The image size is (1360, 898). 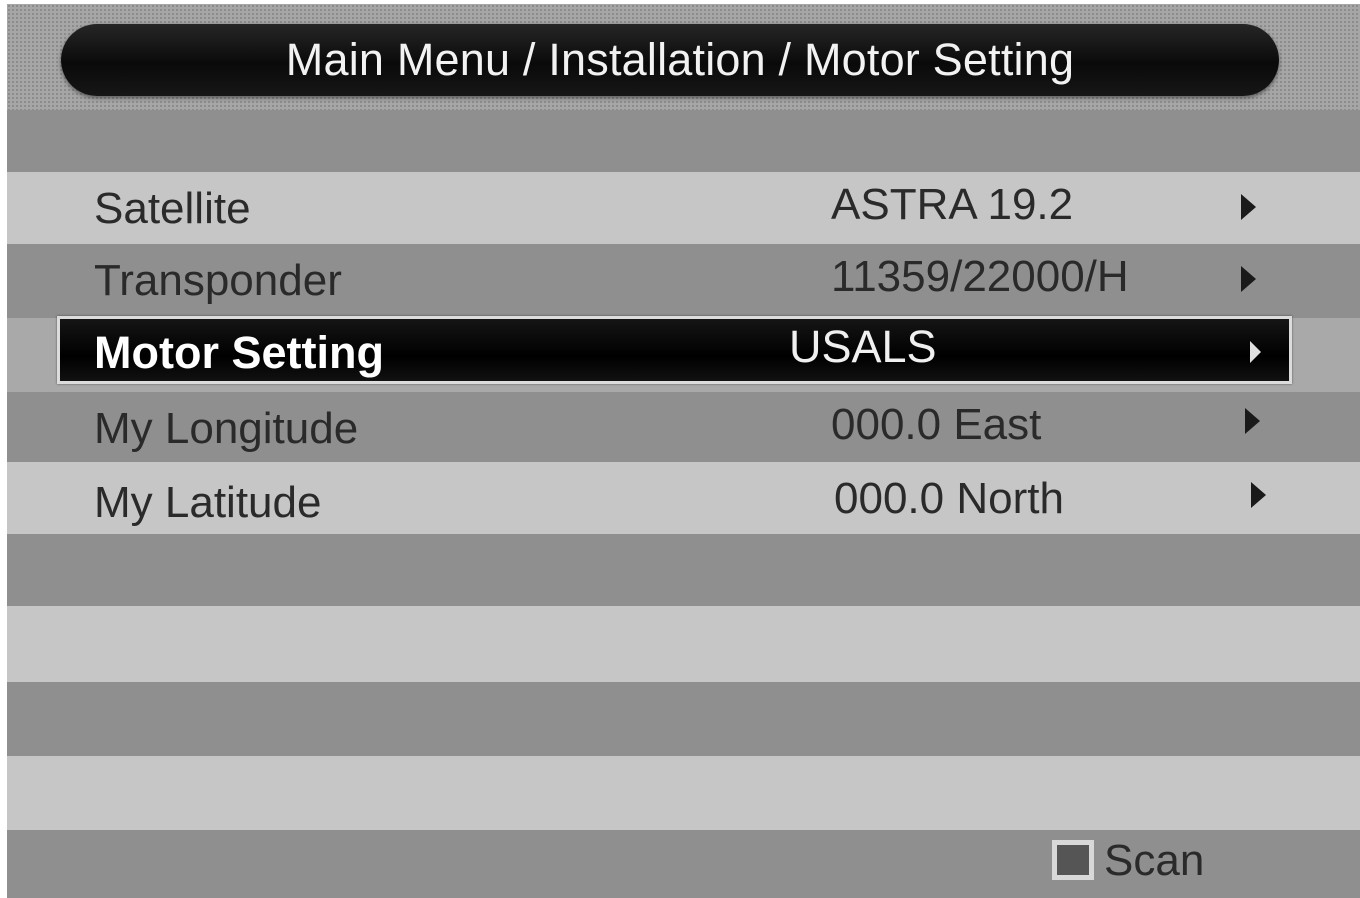 I want to click on menu-row-value: 000.0 East, so click(x=936, y=424).